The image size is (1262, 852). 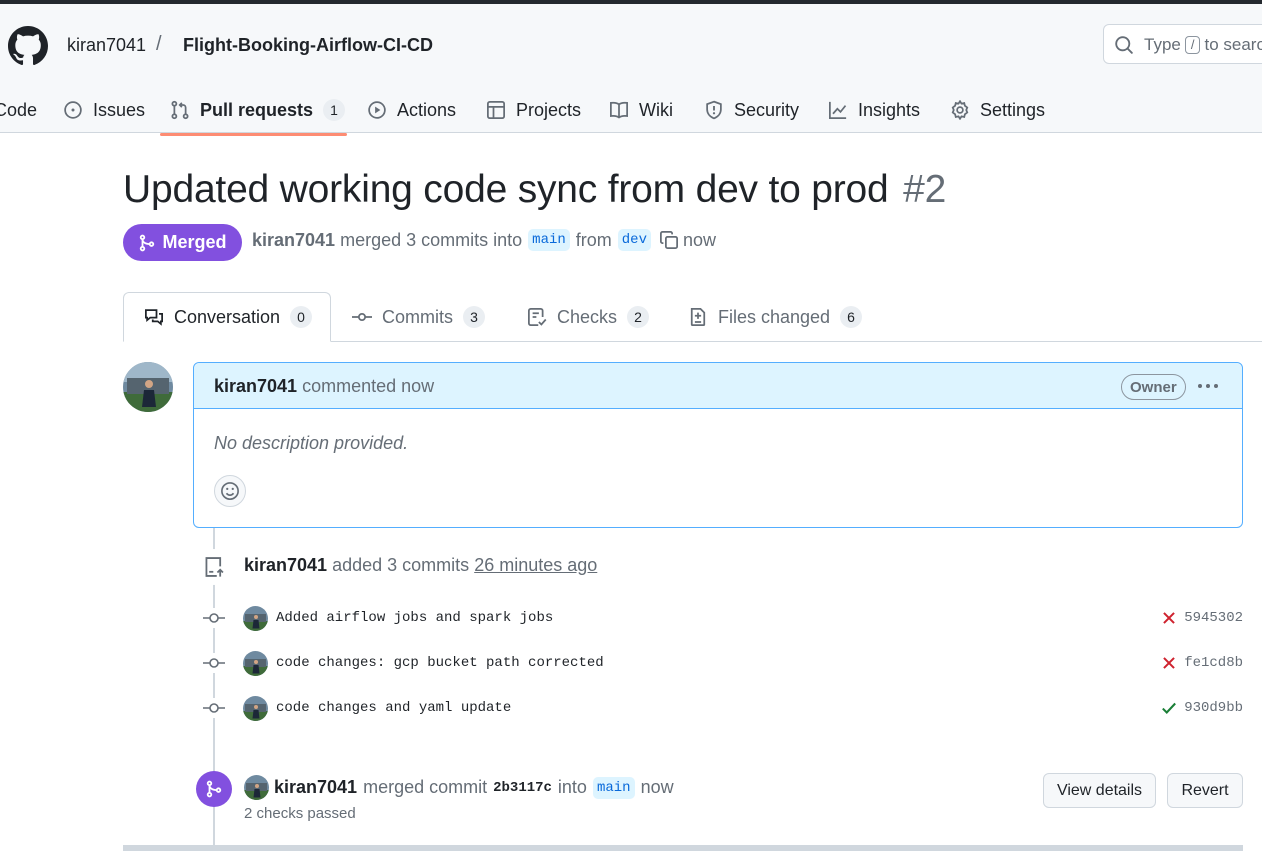 I want to click on search-shortcut-key: /, so click(x=1192, y=45).